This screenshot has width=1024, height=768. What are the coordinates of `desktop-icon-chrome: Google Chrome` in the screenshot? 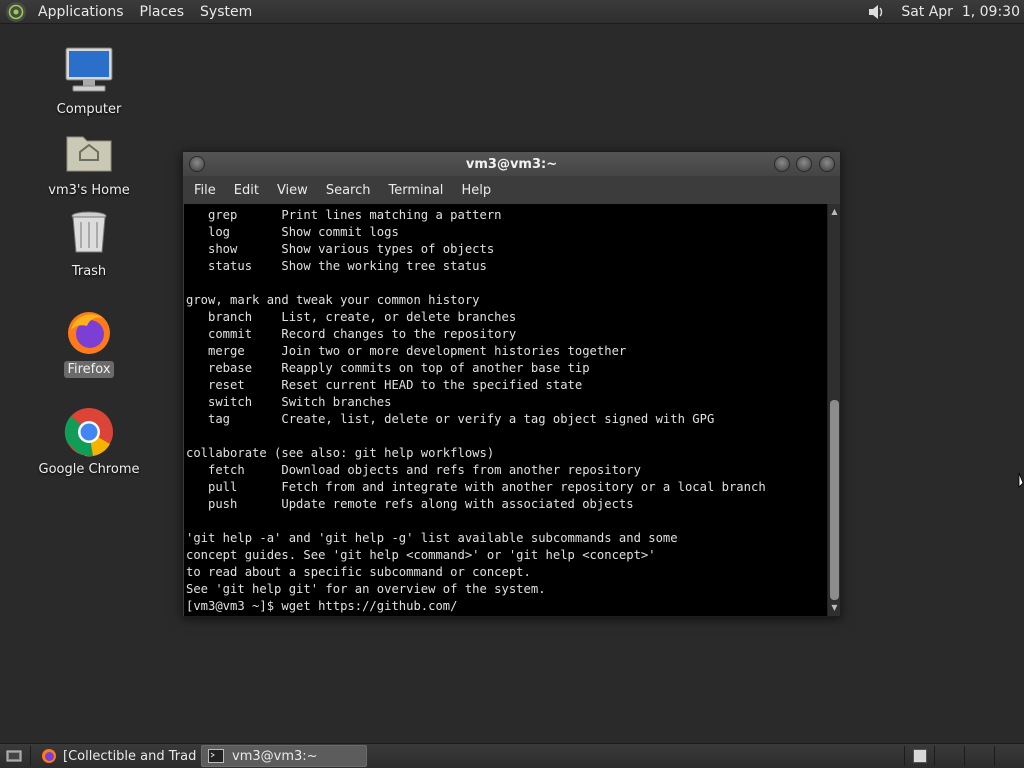 It's located at (89, 442).